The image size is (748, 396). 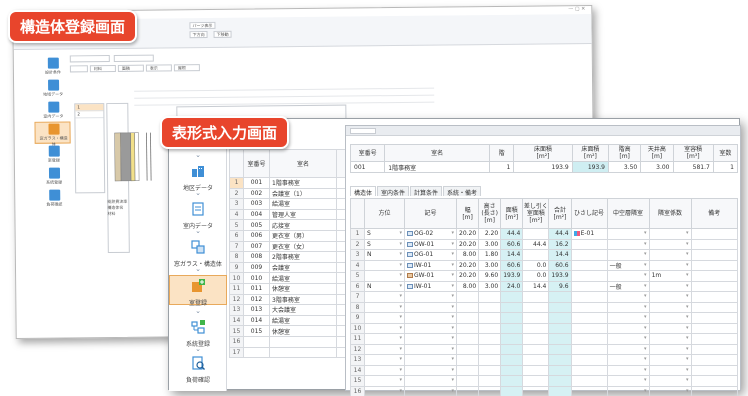 What do you see at coordinates (256, 352) in the screenshot?
I see `room-number-cell` at bounding box center [256, 352].